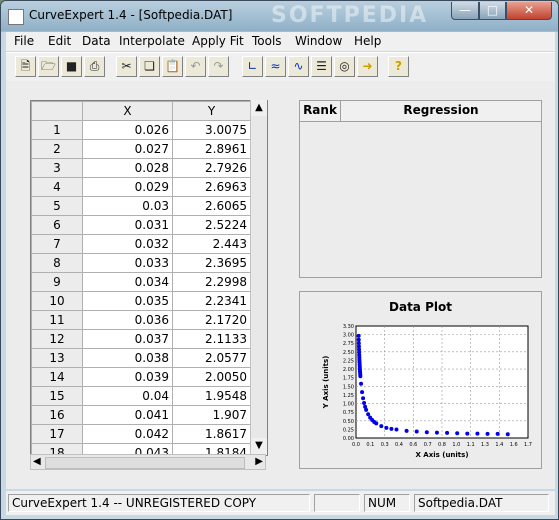  Describe the element at coordinates (211, 301) in the screenshot. I see `cell-y: 2.2341` at that location.